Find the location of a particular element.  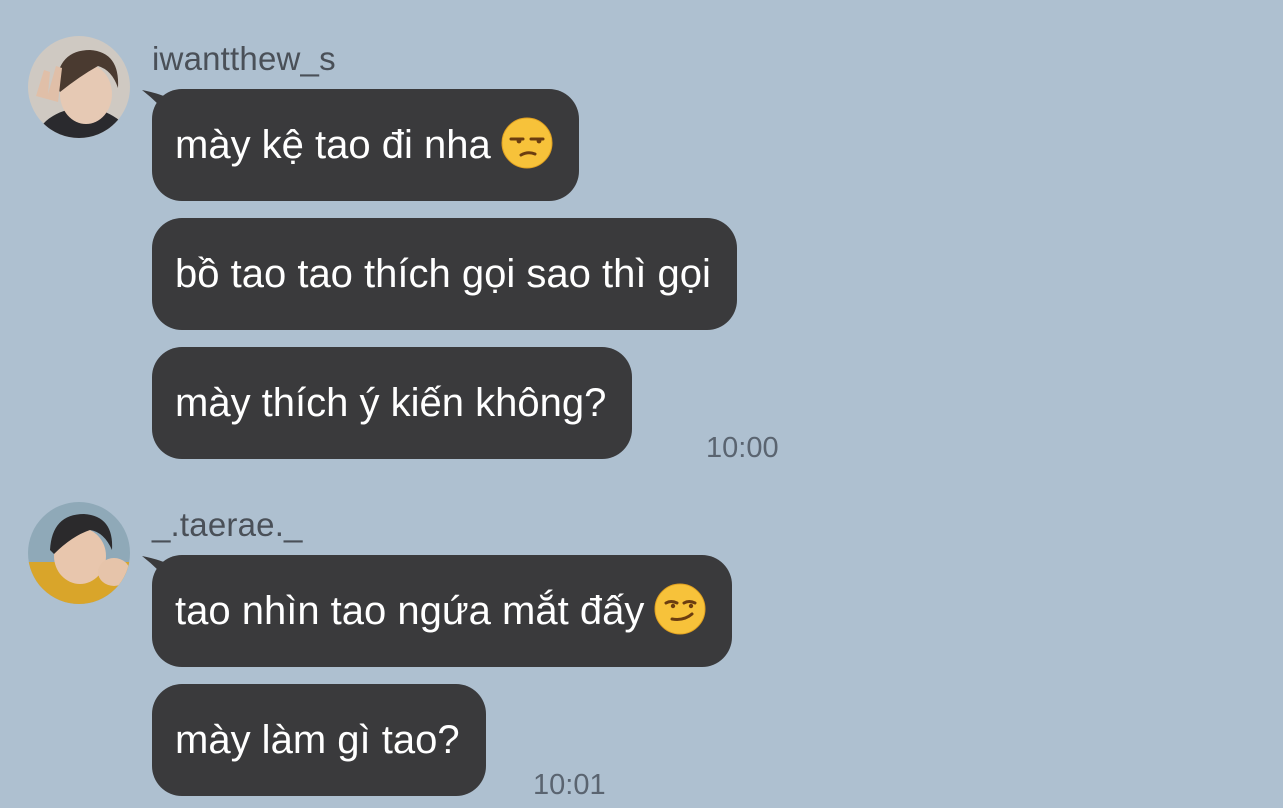

message-bubble: mày làm gì tao? is located at coordinates (319, 740).